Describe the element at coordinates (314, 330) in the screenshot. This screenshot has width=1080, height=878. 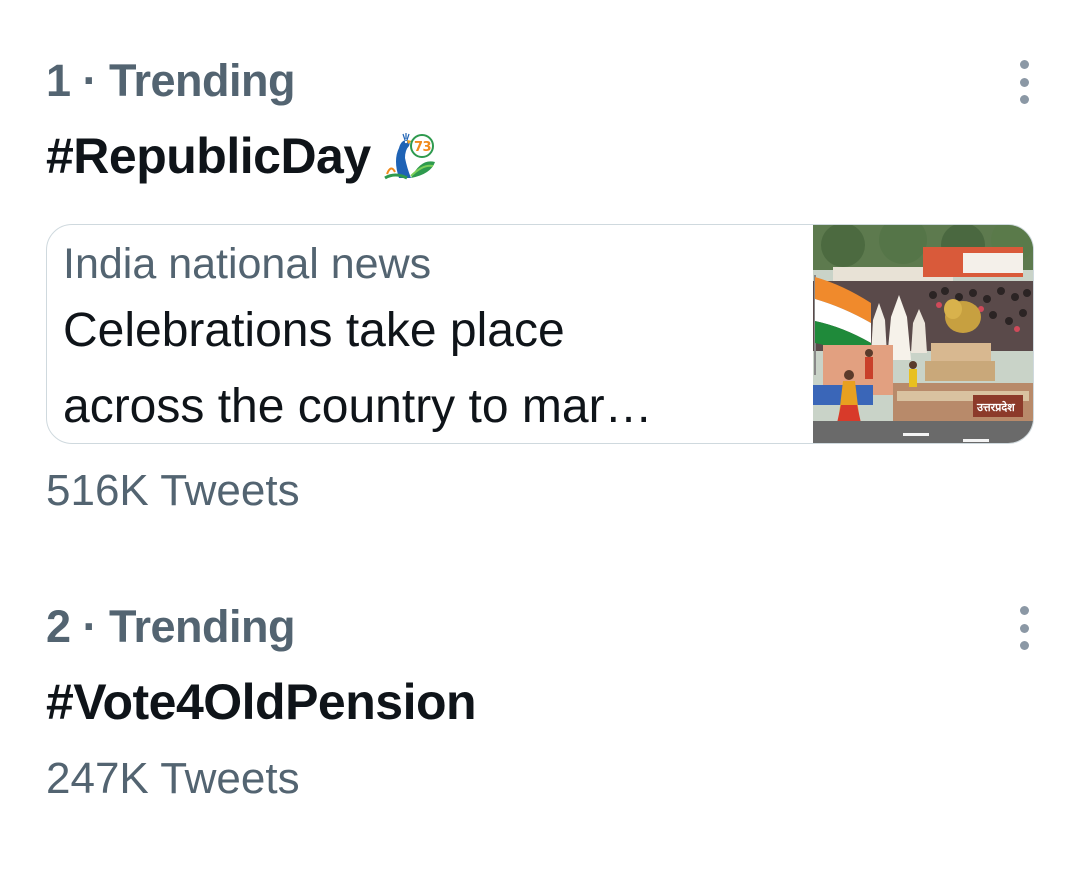
I see `news-headline-line-1: Celebrations take place` at that location.